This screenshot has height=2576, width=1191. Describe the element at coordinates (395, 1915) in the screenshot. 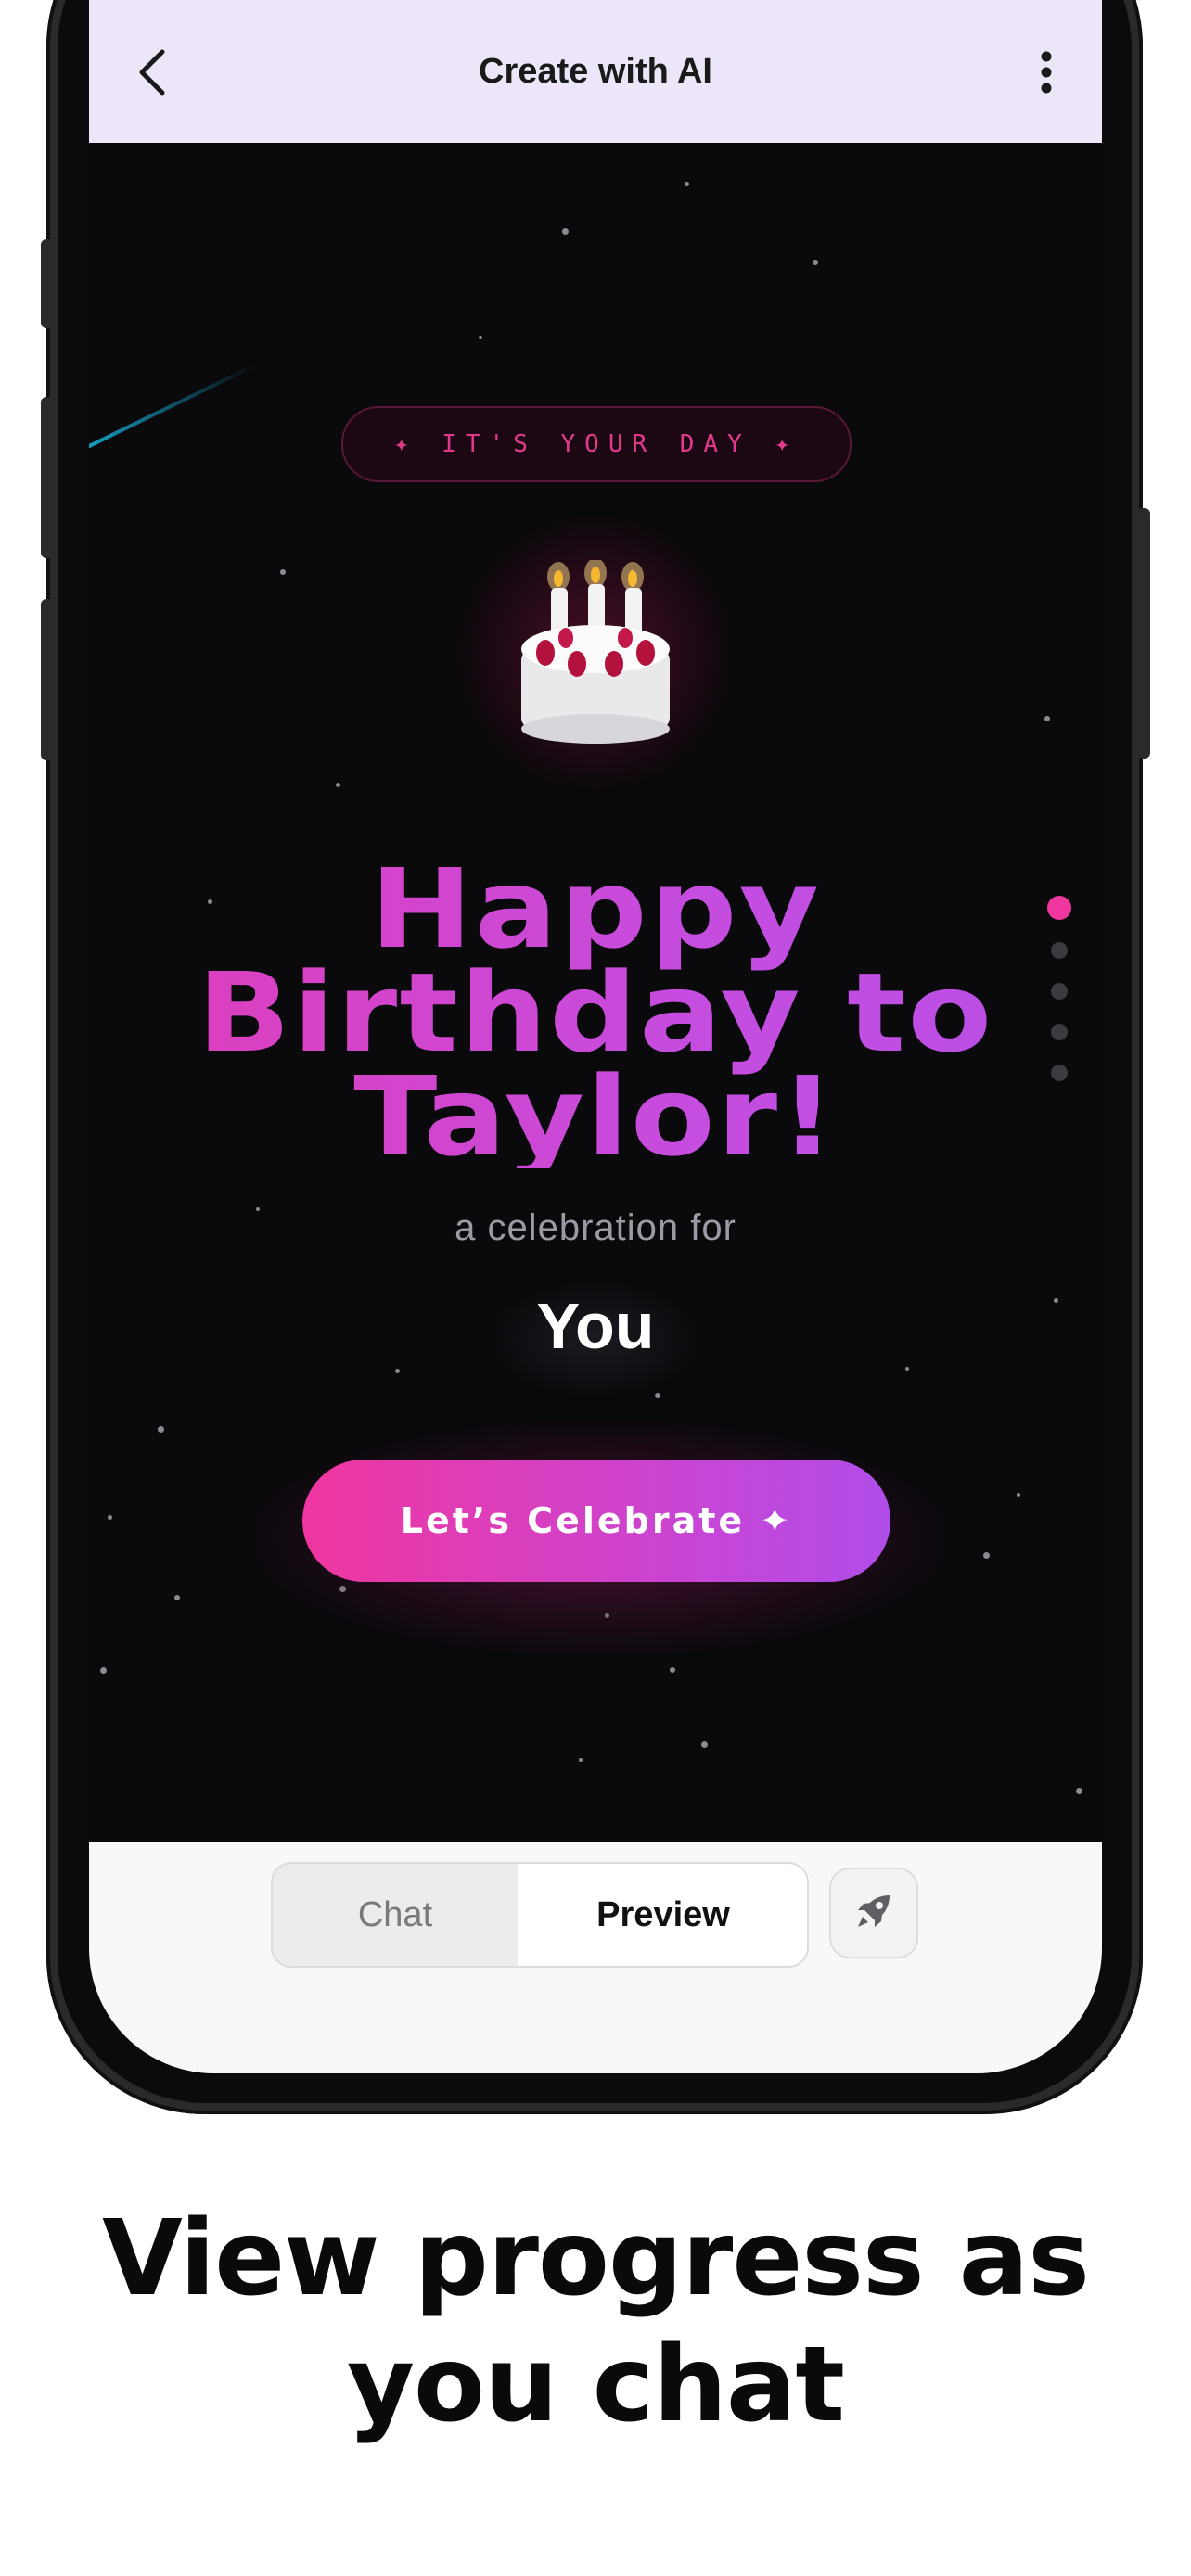

I see `tab-chat: Chat` at that location.